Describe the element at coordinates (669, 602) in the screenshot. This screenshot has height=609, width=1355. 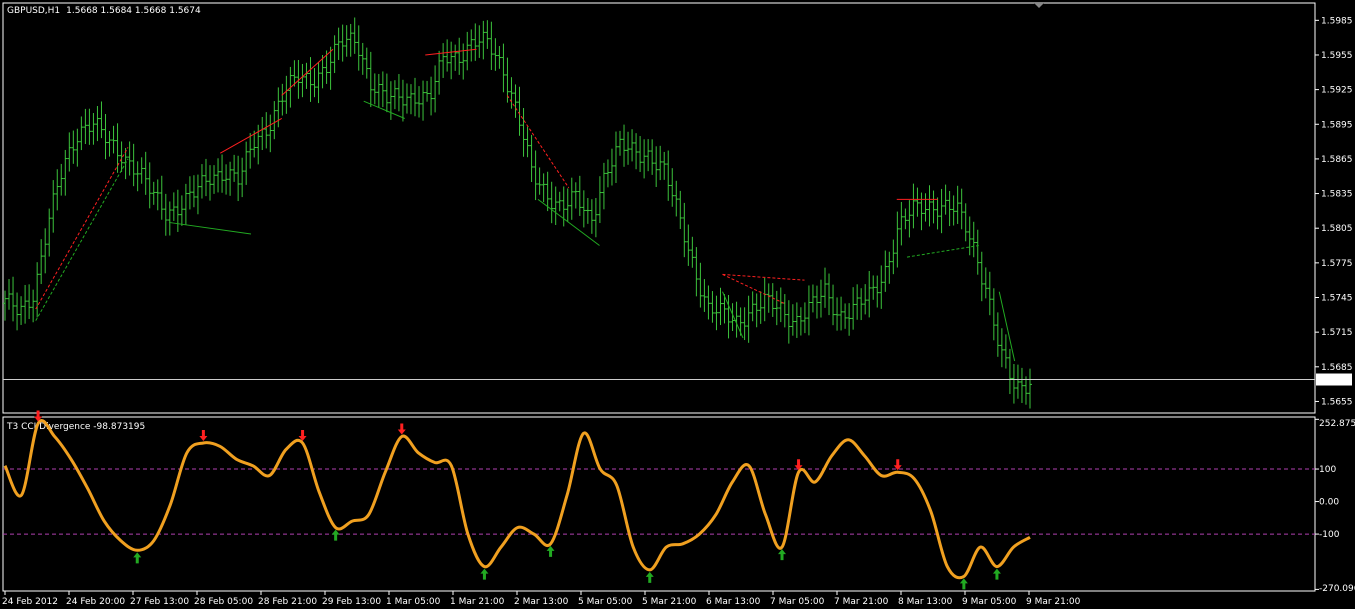
I see `x-tick-label: 5 Mar 21:00` at that location.